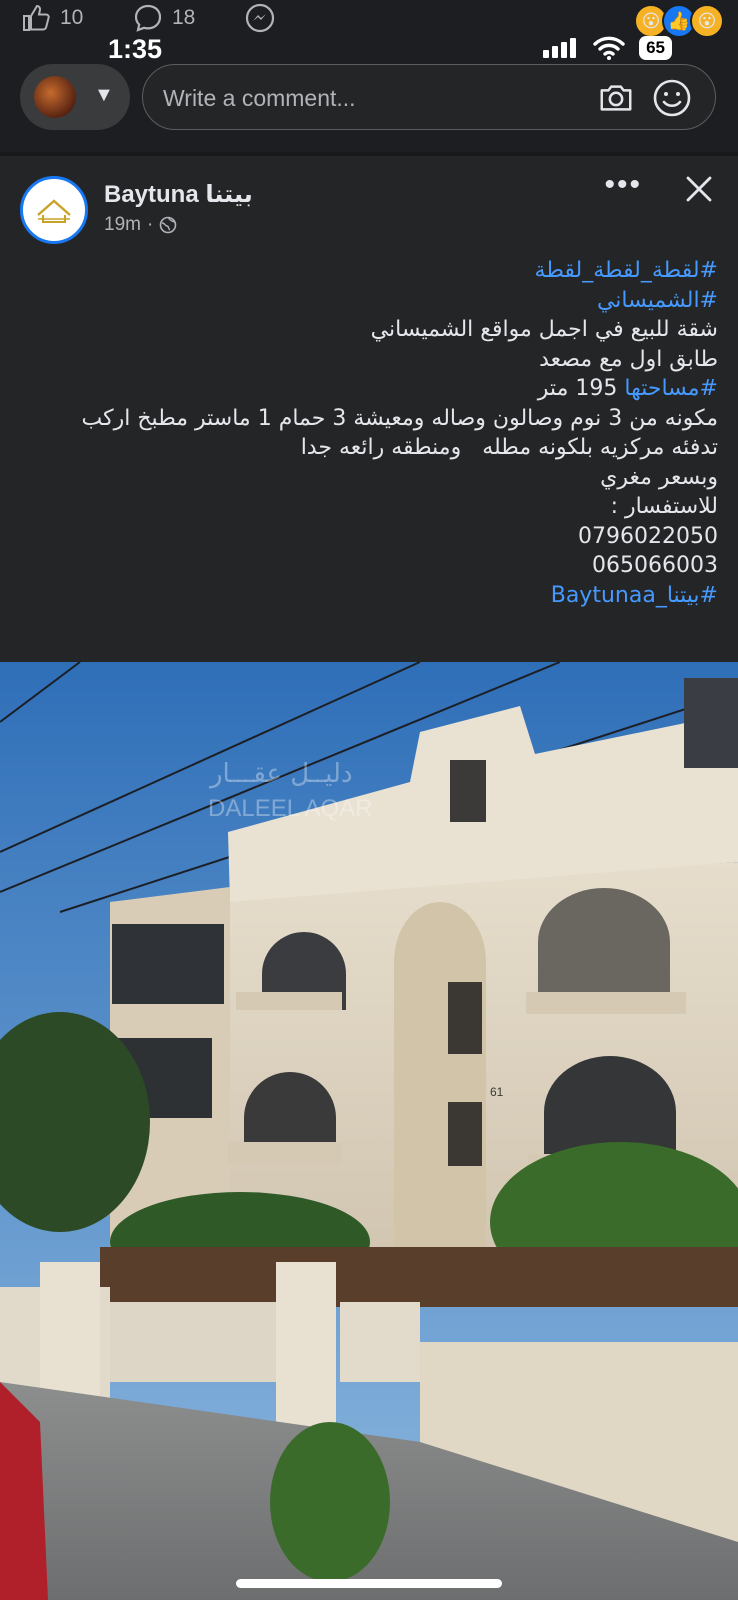  I want to click on comment-composer, so click(429, 97).